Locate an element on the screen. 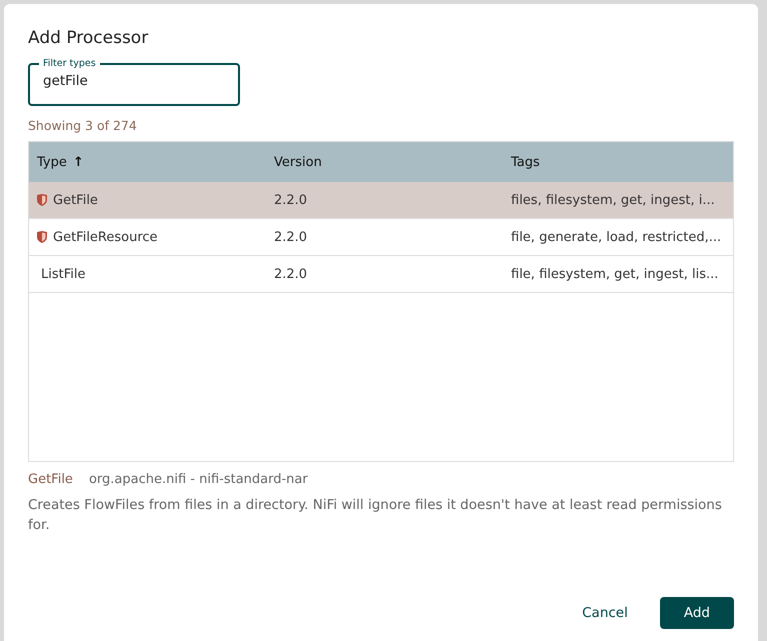  processor-description: Creates FlowFiles from files in a directory. NiFi will ignore files it doesn't have at least read permissions for. is located at coordinates (375, 515).